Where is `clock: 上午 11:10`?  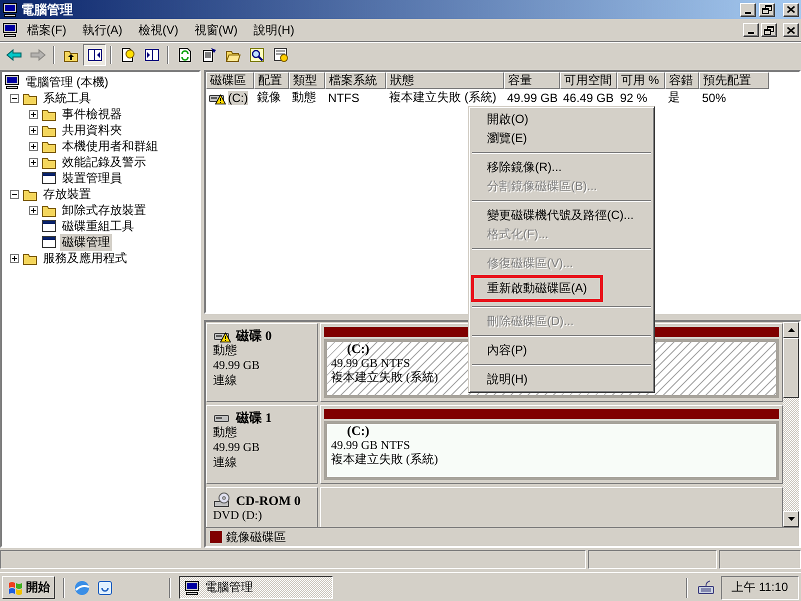 clock: 上午 11:10 is located at coordinates (759, 588).